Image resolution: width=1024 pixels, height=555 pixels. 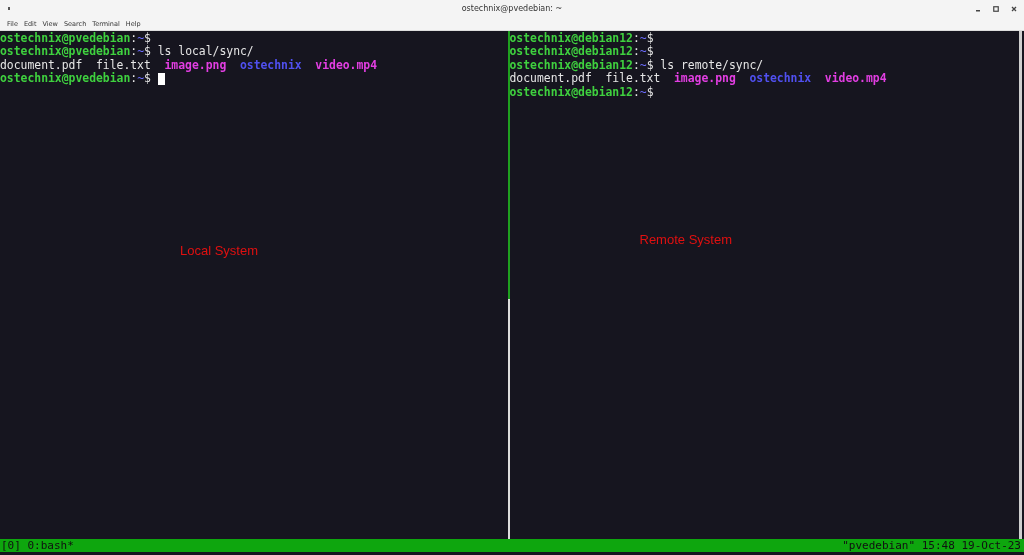 I want to click on annotation-label: Local System, so click(x=219, y=251).